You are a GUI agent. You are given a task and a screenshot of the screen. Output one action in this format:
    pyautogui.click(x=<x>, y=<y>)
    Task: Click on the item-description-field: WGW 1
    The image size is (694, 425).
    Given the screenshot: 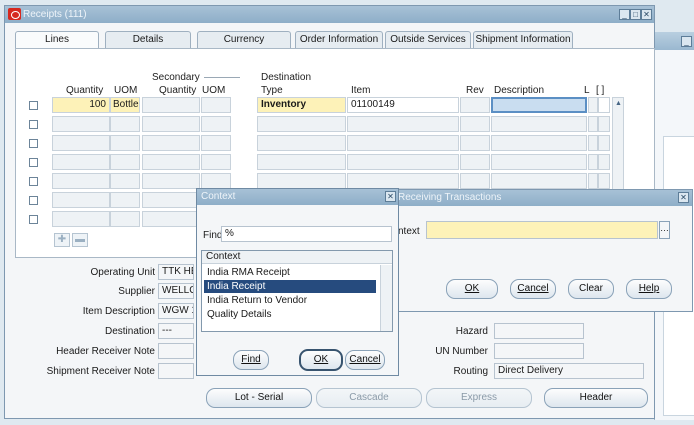 What is the action you would take?
    pyautogui.click(x=176, y=311)
    